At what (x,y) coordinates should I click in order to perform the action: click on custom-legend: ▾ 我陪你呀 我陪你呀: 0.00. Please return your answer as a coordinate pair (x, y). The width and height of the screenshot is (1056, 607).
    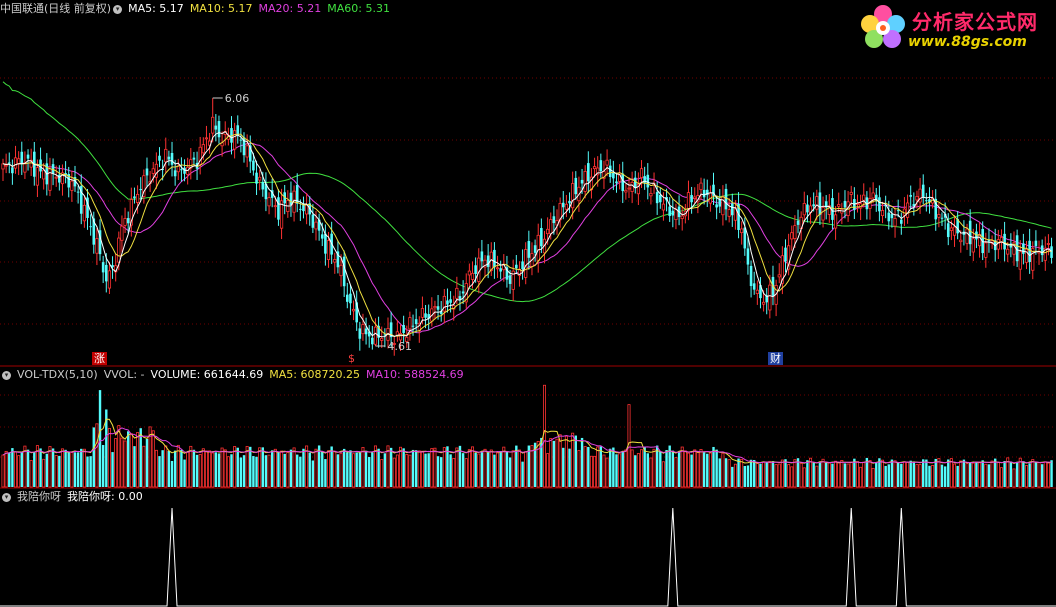
    Looking at the image, I should click on (74, 497).